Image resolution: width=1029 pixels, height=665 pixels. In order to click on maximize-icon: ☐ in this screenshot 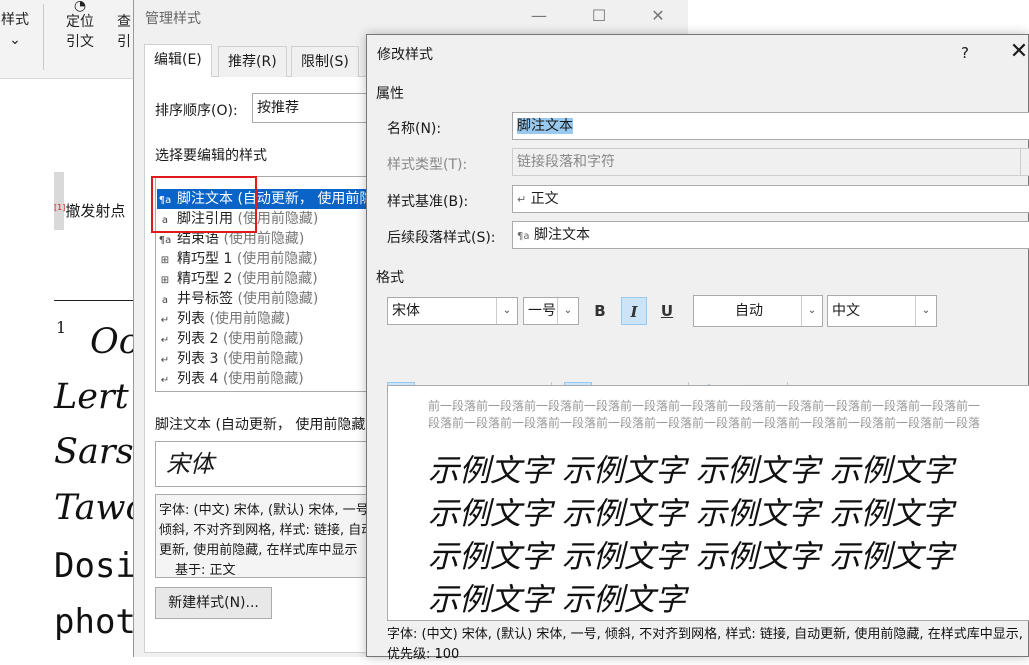, I will do `click(599, 15)`.